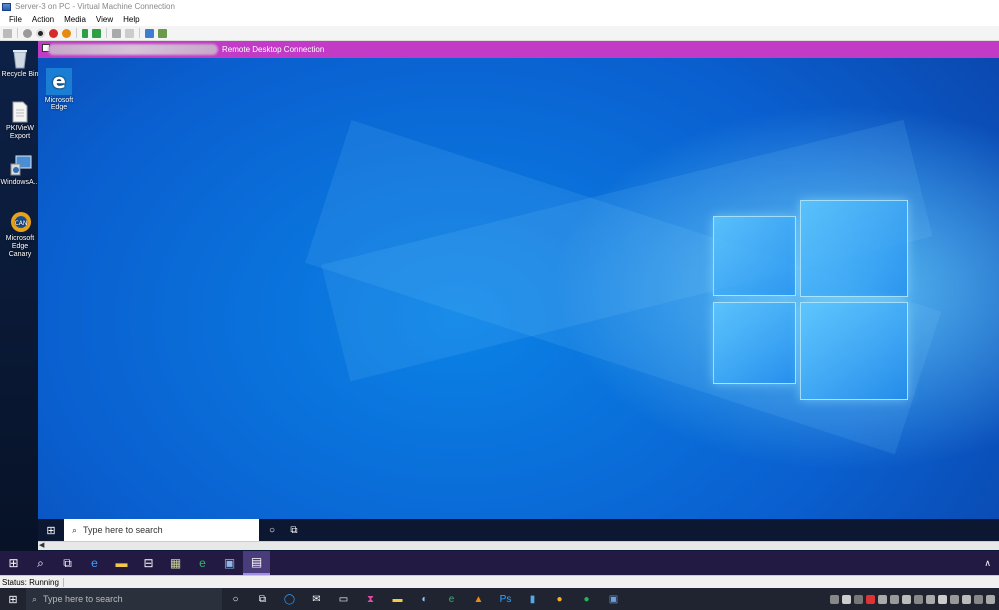  I want to click on desktop-icon-recycle-bin: Recycle Bin, so click(20, 63).